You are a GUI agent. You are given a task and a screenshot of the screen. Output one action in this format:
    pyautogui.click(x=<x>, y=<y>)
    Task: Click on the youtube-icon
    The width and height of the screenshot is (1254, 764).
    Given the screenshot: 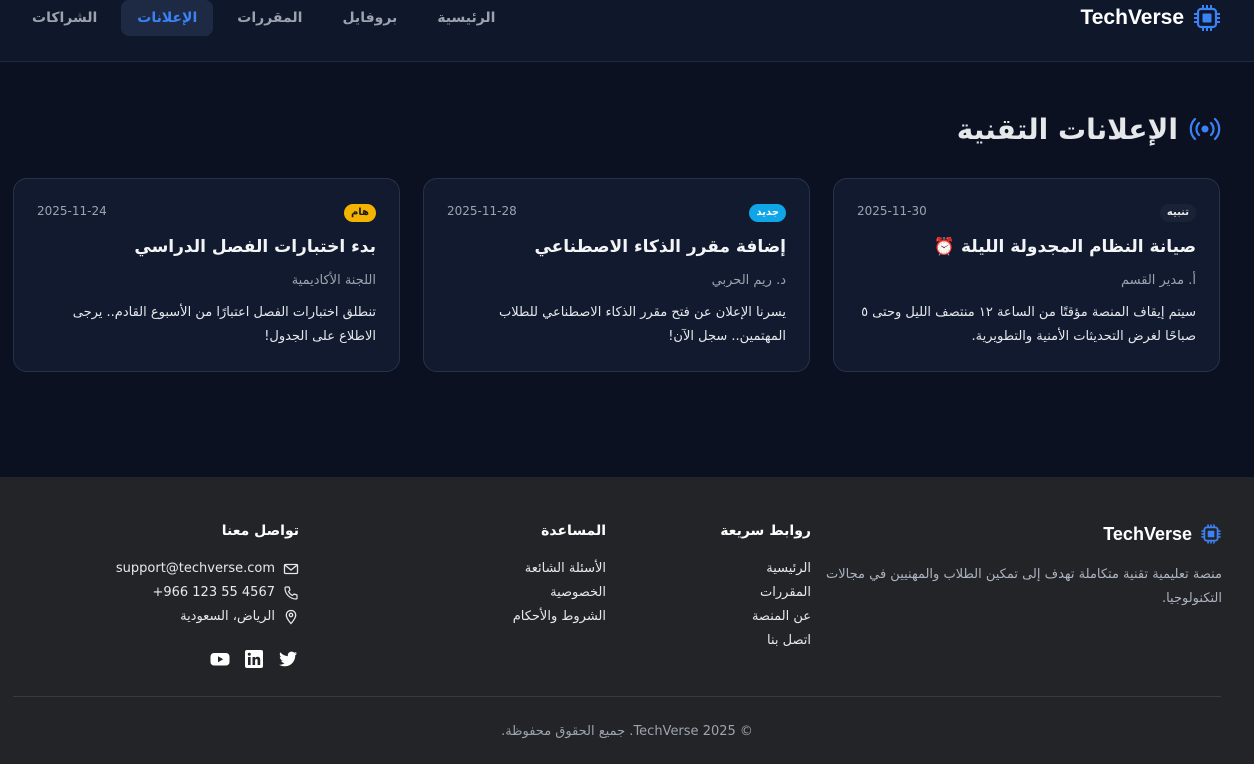 What is the action you would take?
    pyautogui.click(x=220, y=659)
    